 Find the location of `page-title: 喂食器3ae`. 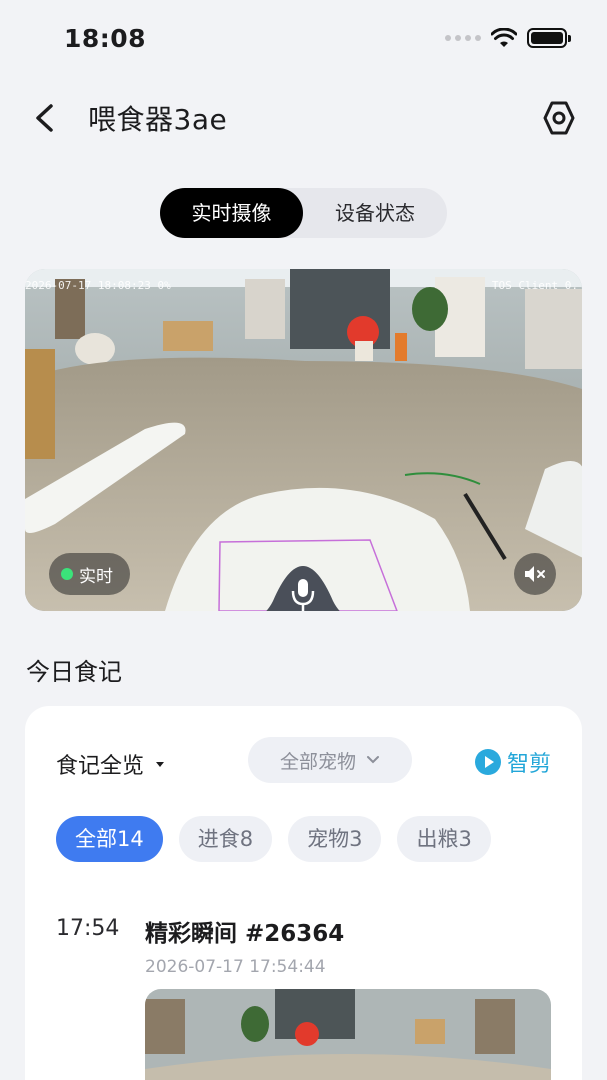

page-title: 喂食器3ae is located at coordinates (158, 119).